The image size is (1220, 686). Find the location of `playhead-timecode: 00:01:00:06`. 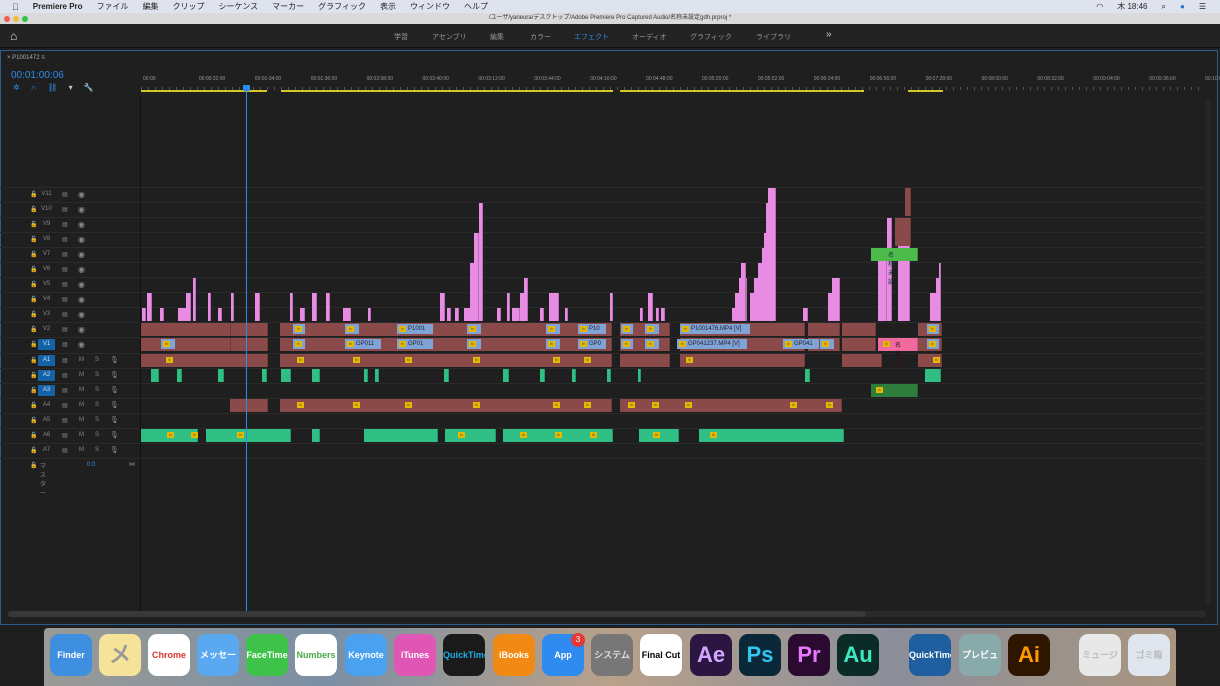

playhead-timecode: 00:01:00:06 is located at coordinates (37, 75).